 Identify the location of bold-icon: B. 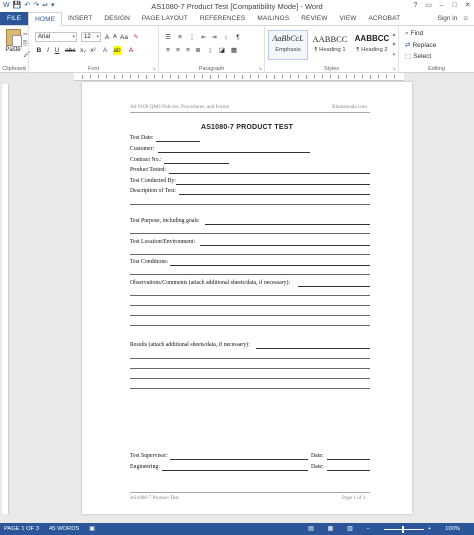
(39, 50).